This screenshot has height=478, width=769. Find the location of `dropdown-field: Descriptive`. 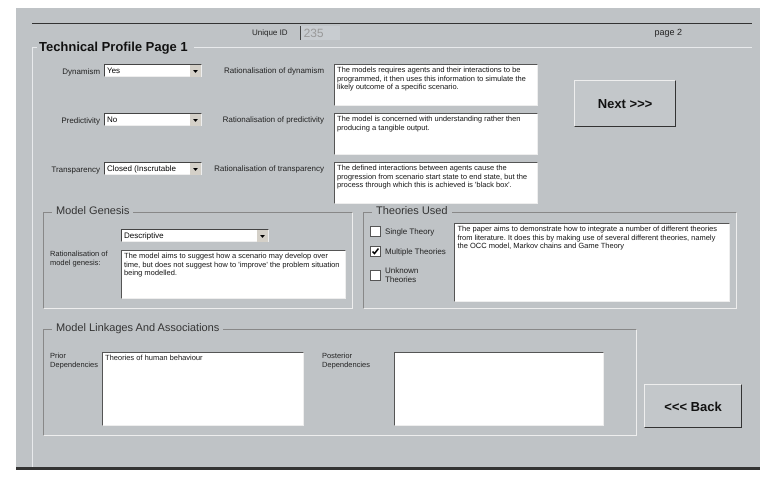

dropdown-field: Descriptive is located at coordinates (195, 235).